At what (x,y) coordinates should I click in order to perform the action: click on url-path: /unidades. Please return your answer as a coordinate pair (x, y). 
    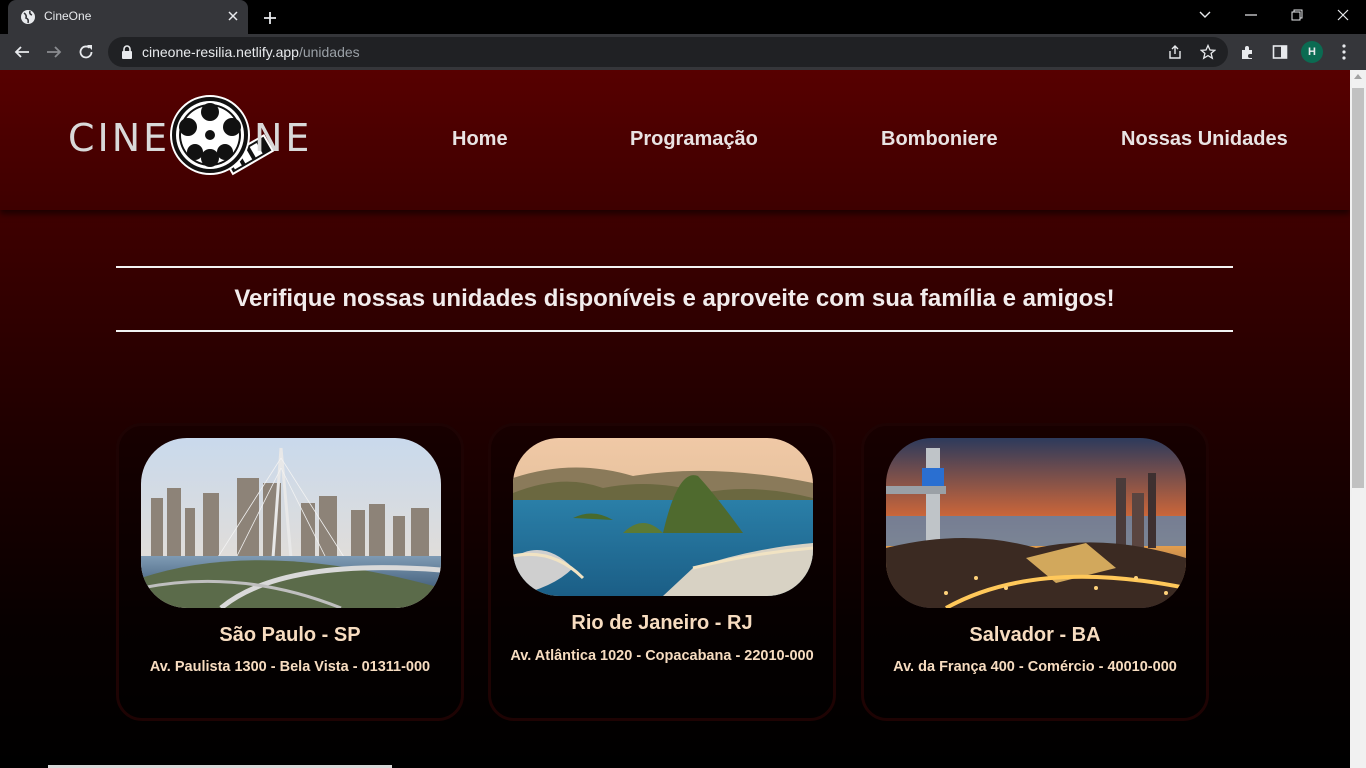
    Looking at the image, I should click on (329, 52).